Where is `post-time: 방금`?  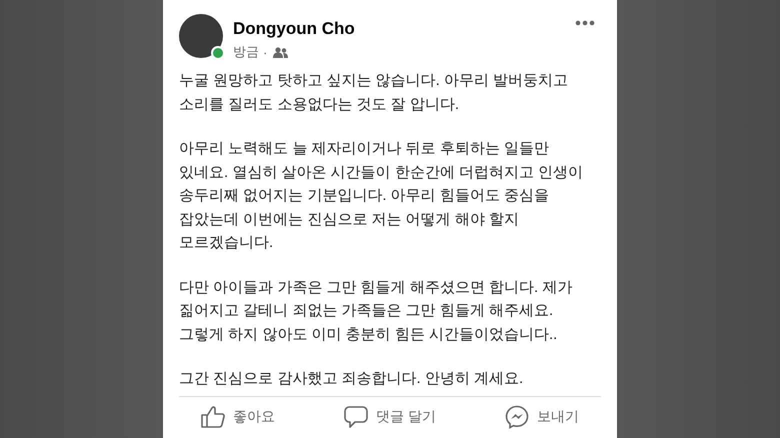
post-time: 방금 is located at coordinates (246, 52).